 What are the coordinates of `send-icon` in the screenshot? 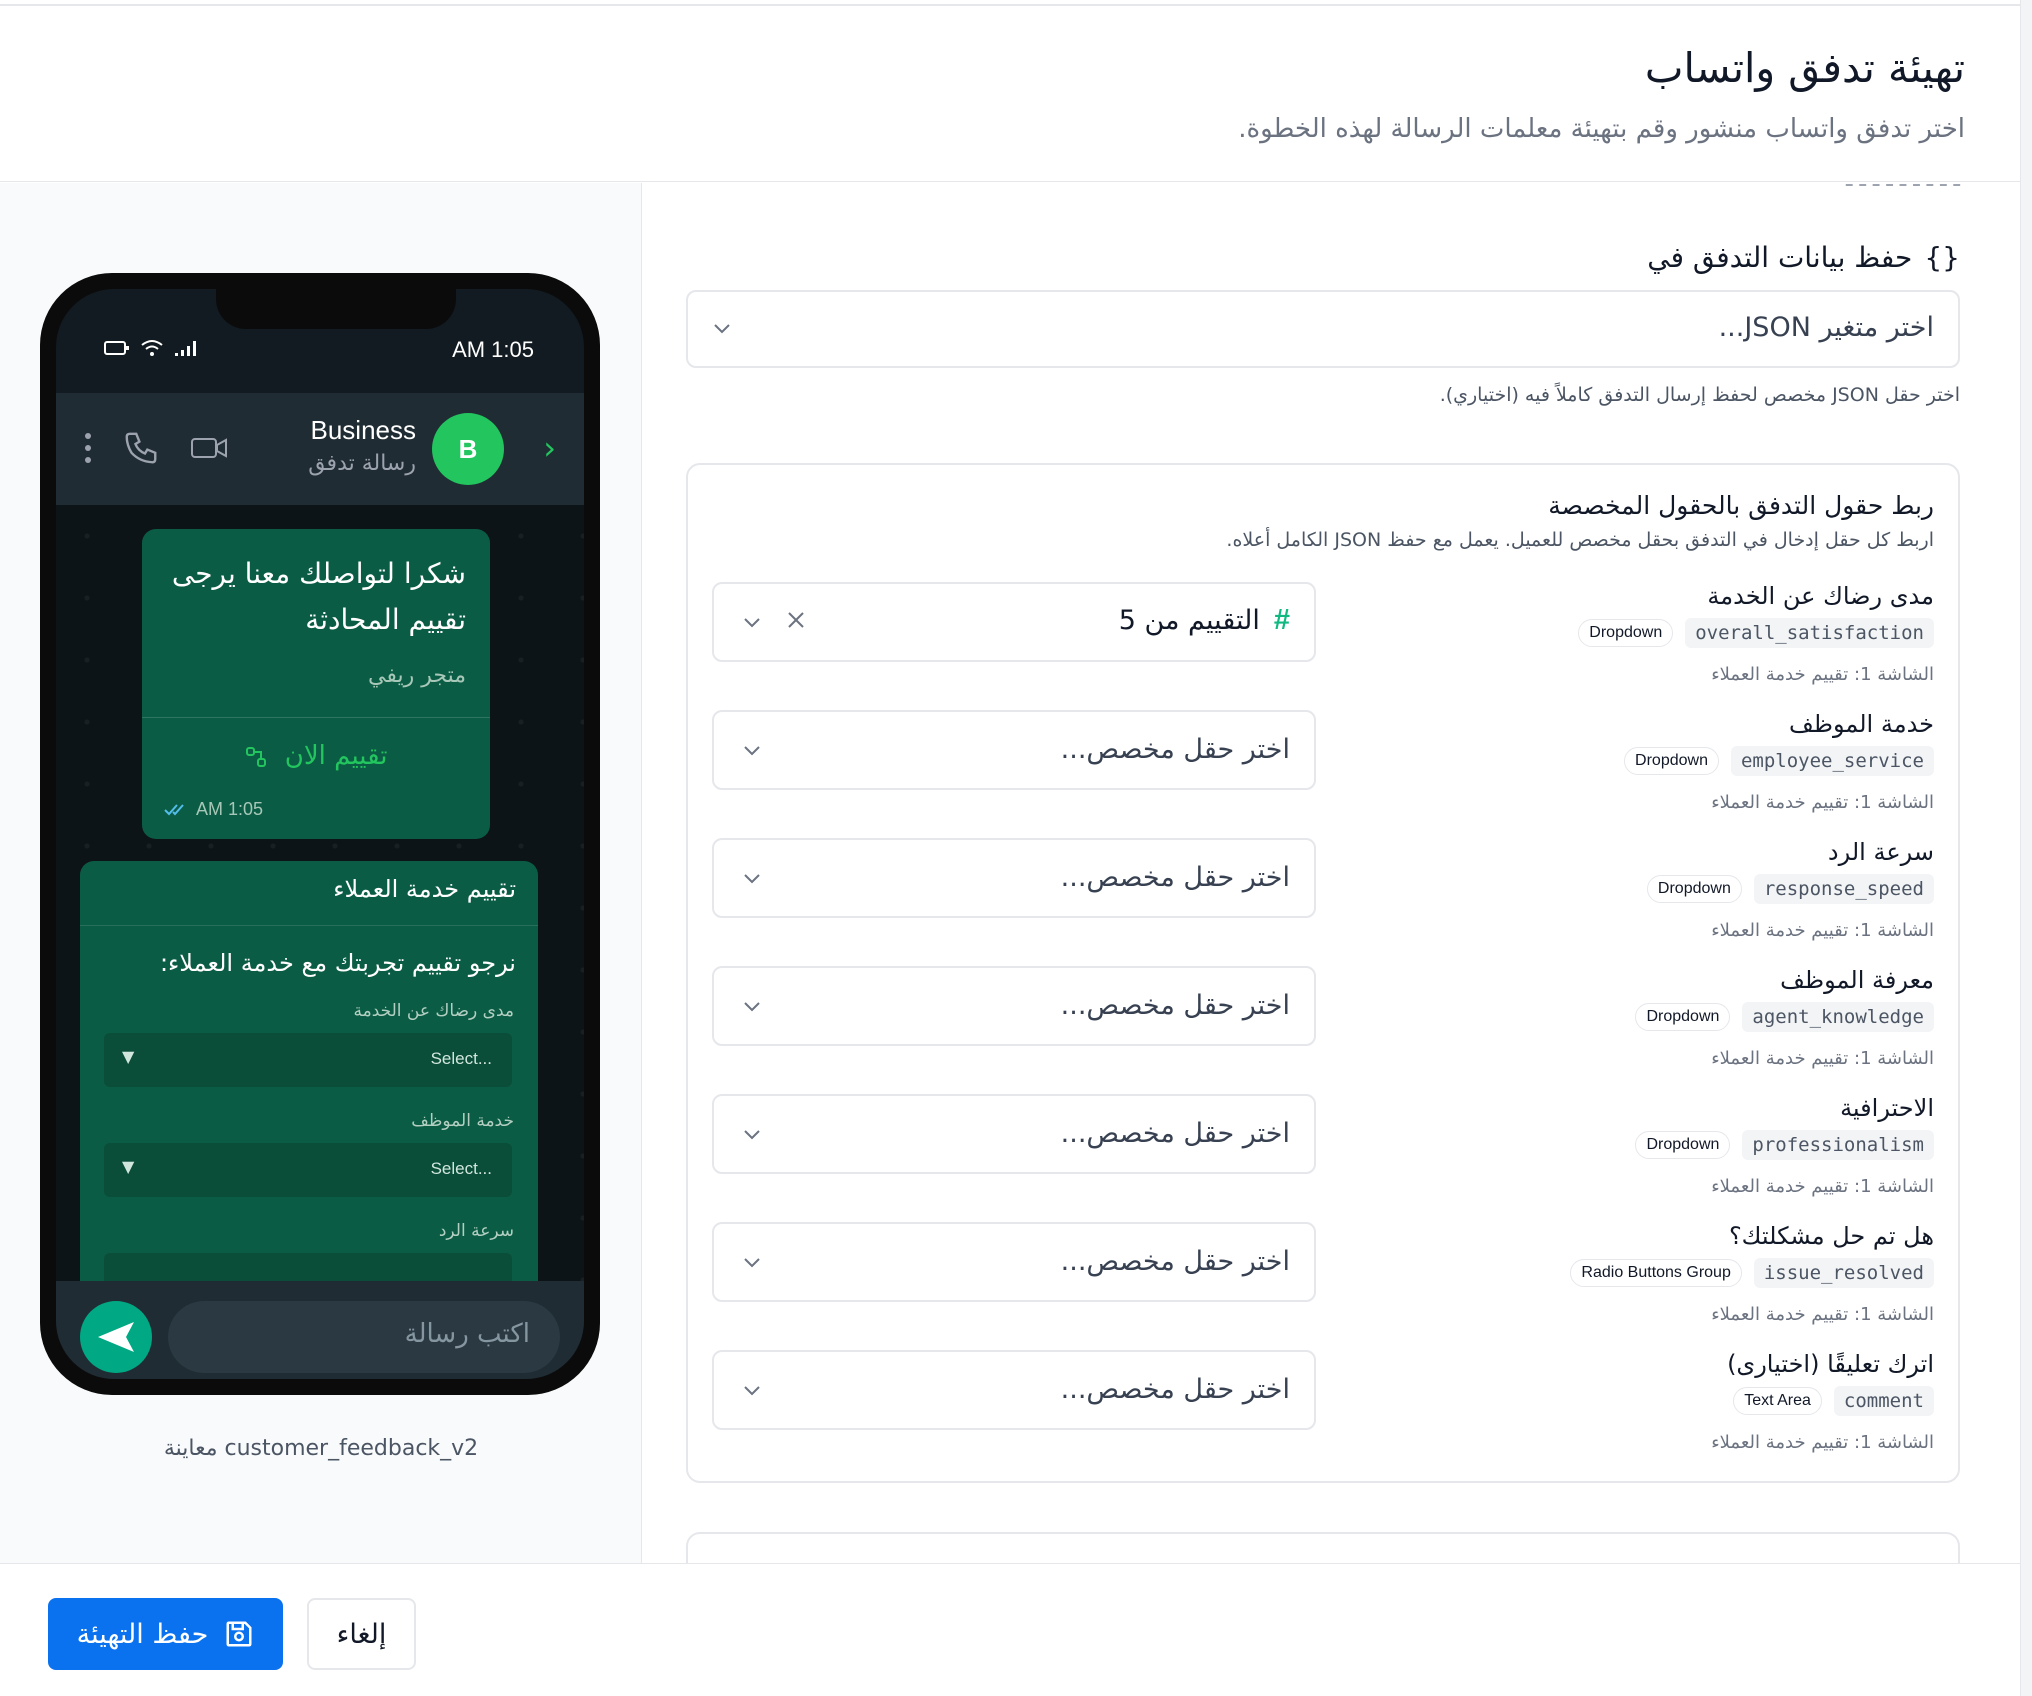 It's located at (116, 1337).